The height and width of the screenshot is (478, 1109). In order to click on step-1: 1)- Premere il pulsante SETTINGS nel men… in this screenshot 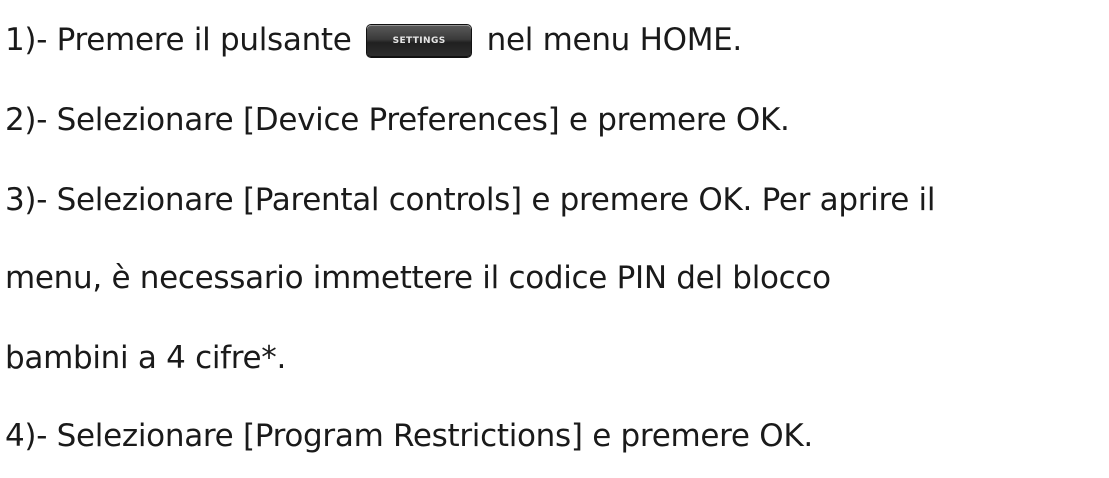, I will do `click(373, 40)`.